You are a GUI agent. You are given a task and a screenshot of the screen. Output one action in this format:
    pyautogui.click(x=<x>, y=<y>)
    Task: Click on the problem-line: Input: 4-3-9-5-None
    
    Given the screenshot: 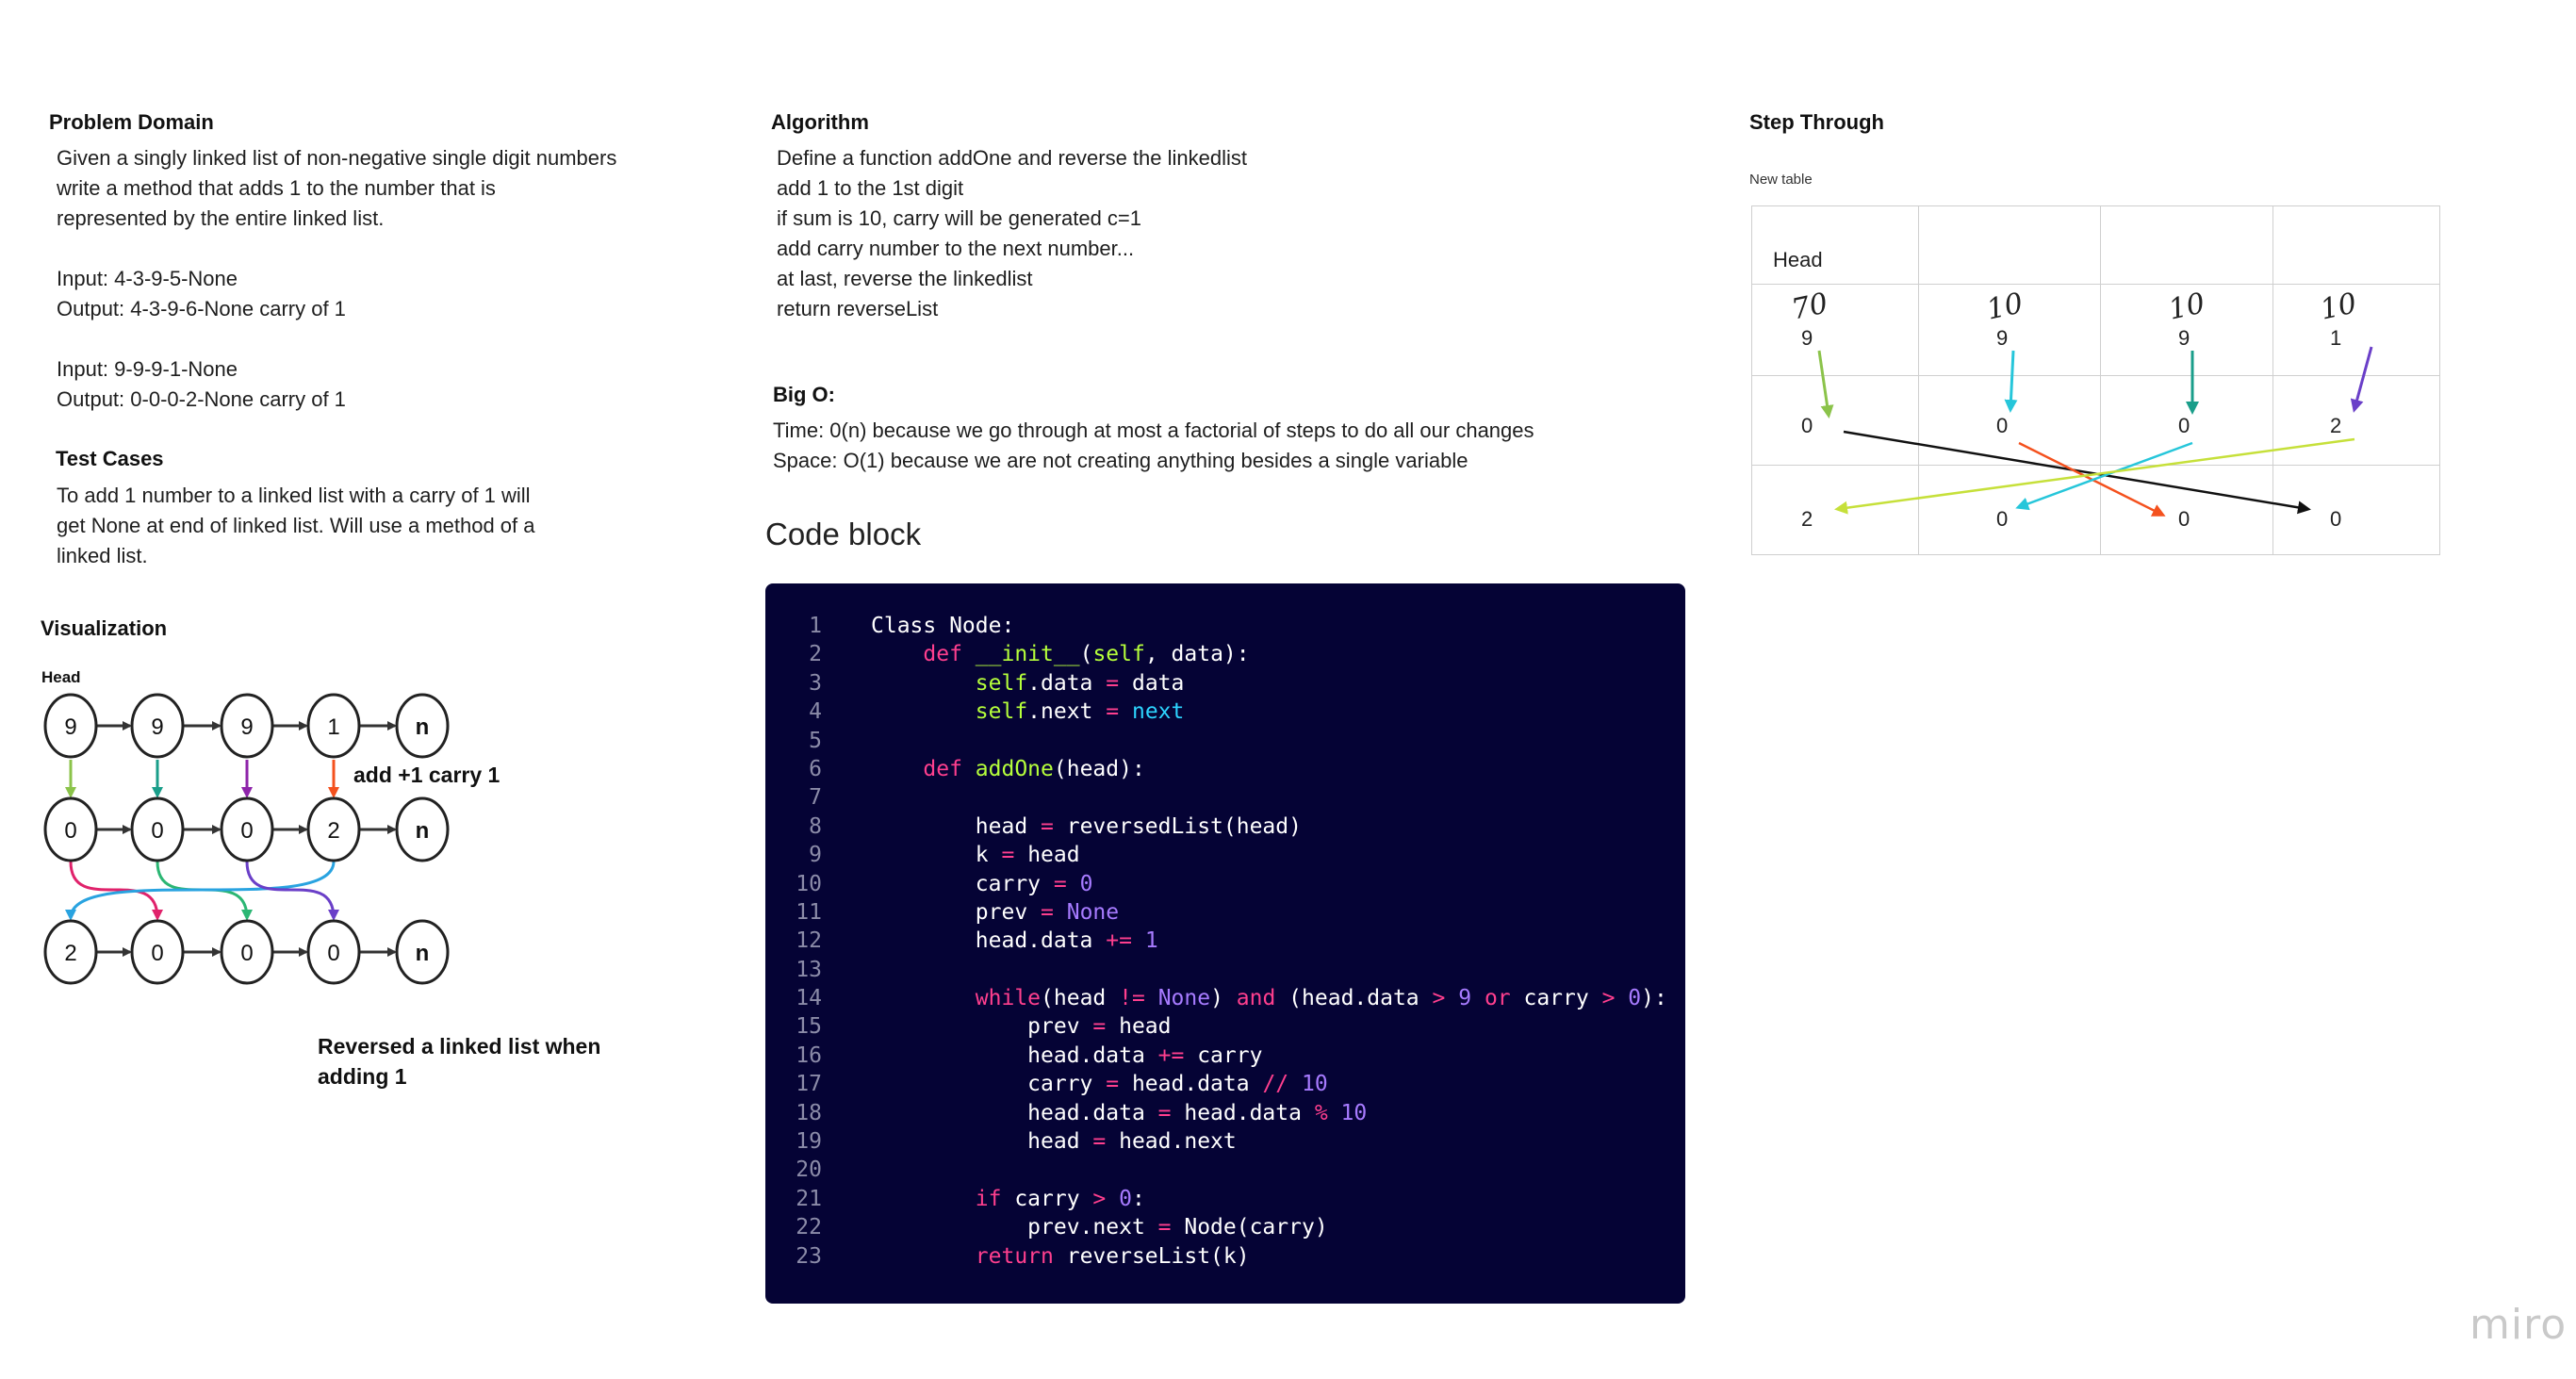 What is the action you would take?
    pyautogui.click(x=147, y=278)
    